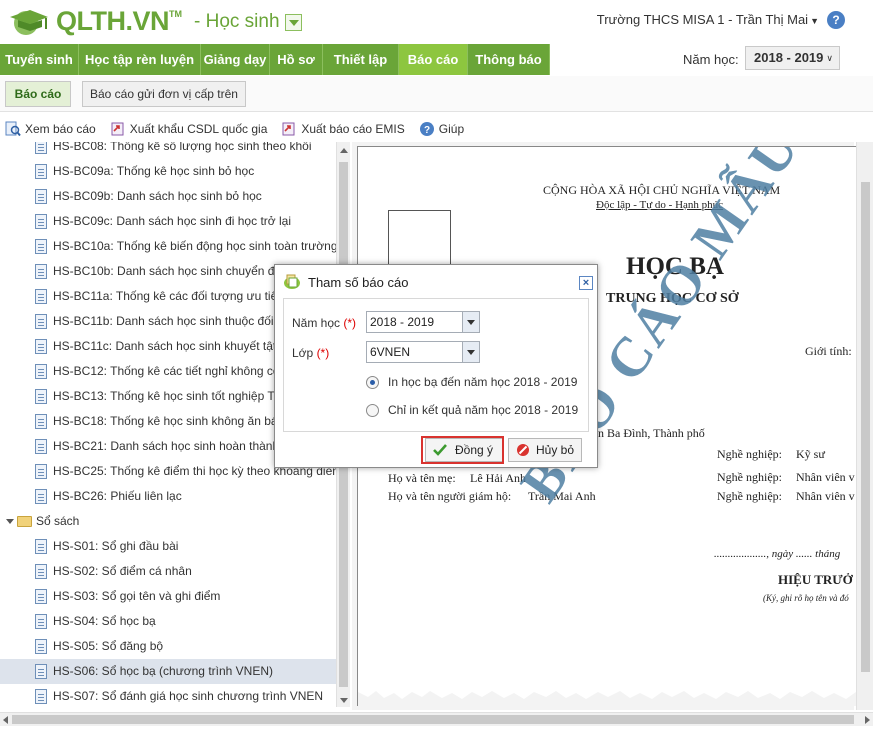 Image resolution: width=873 pixels, height=735 pixels. Describe the element at coordinates (423, 352) in the screenshot. I see `class-combo: 6VNEN` at that location.